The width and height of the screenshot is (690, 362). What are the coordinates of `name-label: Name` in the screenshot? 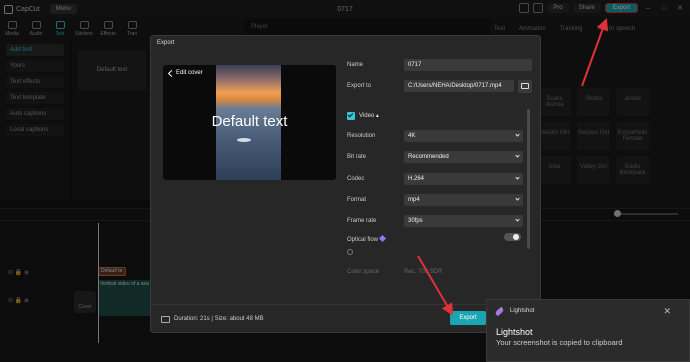 It's located at (355, 65).